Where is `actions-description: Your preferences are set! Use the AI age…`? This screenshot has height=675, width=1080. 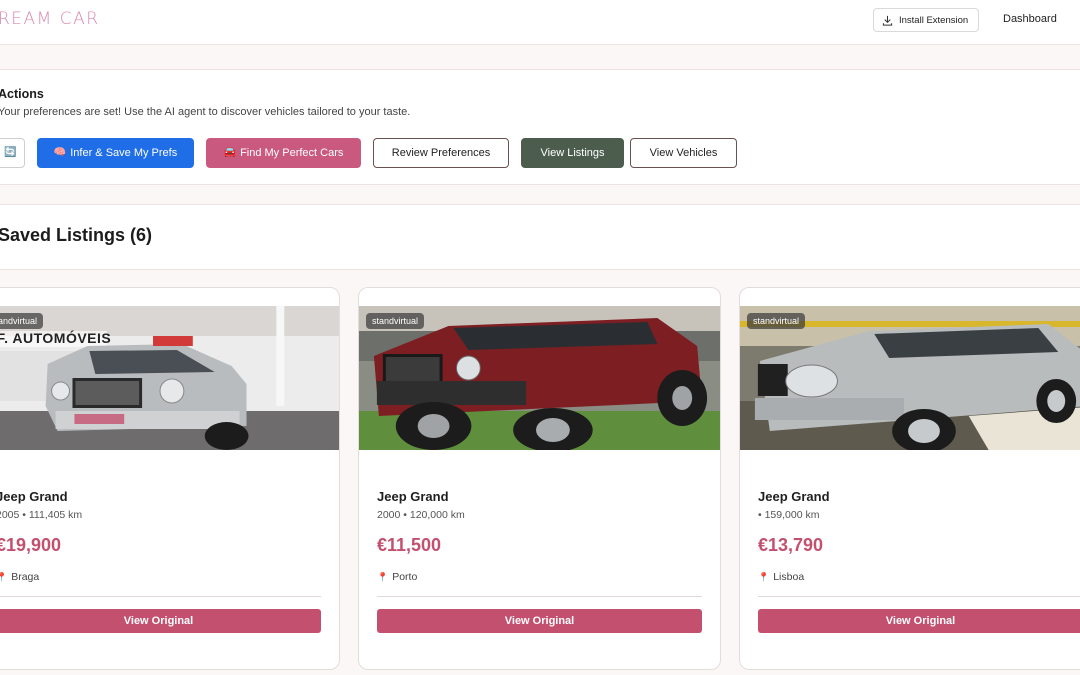
actions-description: Your preferences are set! Use the AI age… is located at coordinates (205, 112).